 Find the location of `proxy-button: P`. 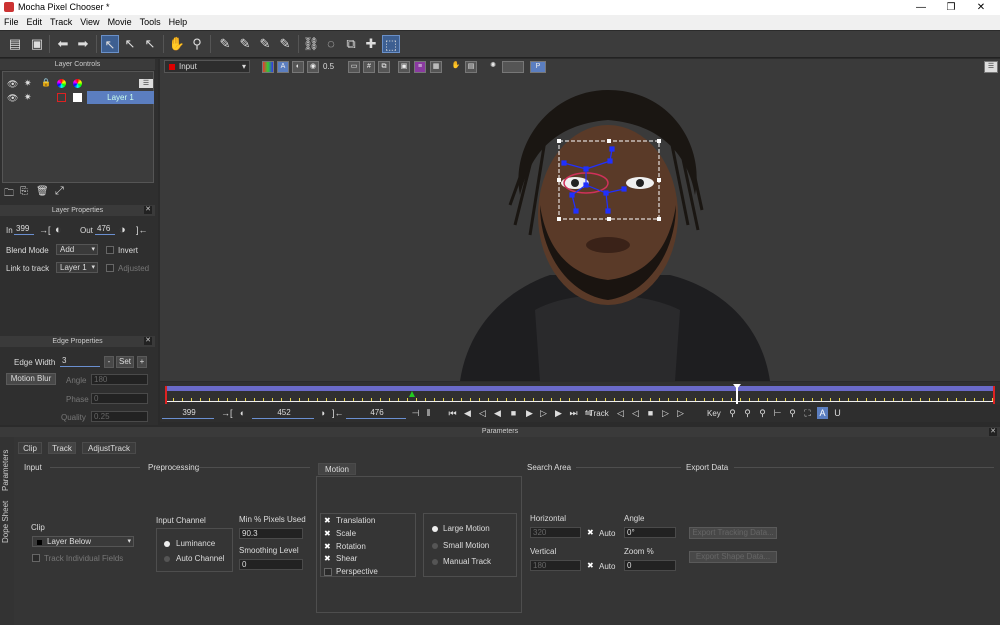

proxy-button: P is located at coordinates (538, 67).